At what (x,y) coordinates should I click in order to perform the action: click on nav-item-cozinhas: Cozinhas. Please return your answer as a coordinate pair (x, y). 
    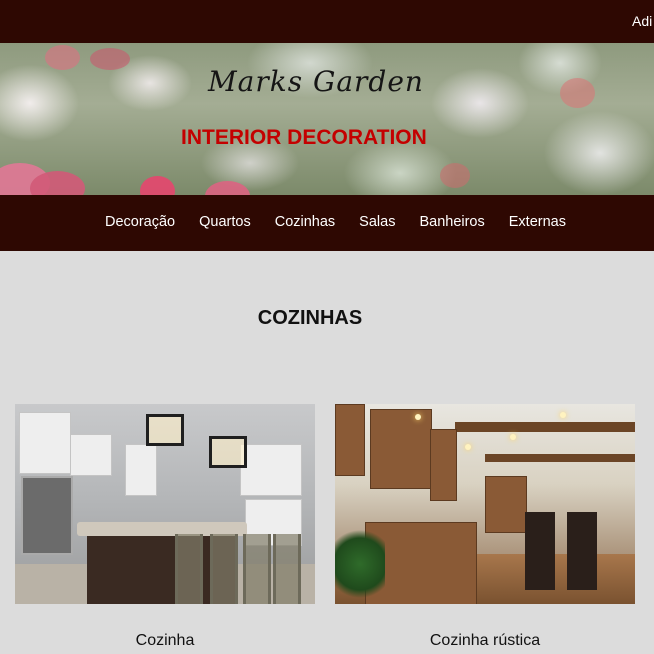
    Looking at the image, I should click on (305, 222).